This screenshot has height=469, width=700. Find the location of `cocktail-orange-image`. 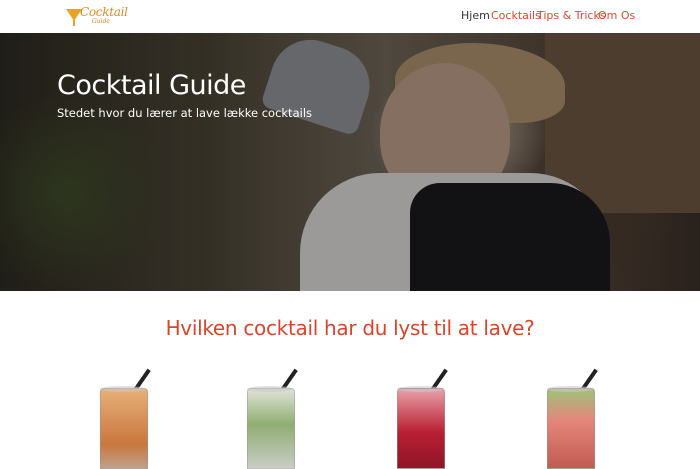

cocktail-orange-image is located at coordinates (124, 428).